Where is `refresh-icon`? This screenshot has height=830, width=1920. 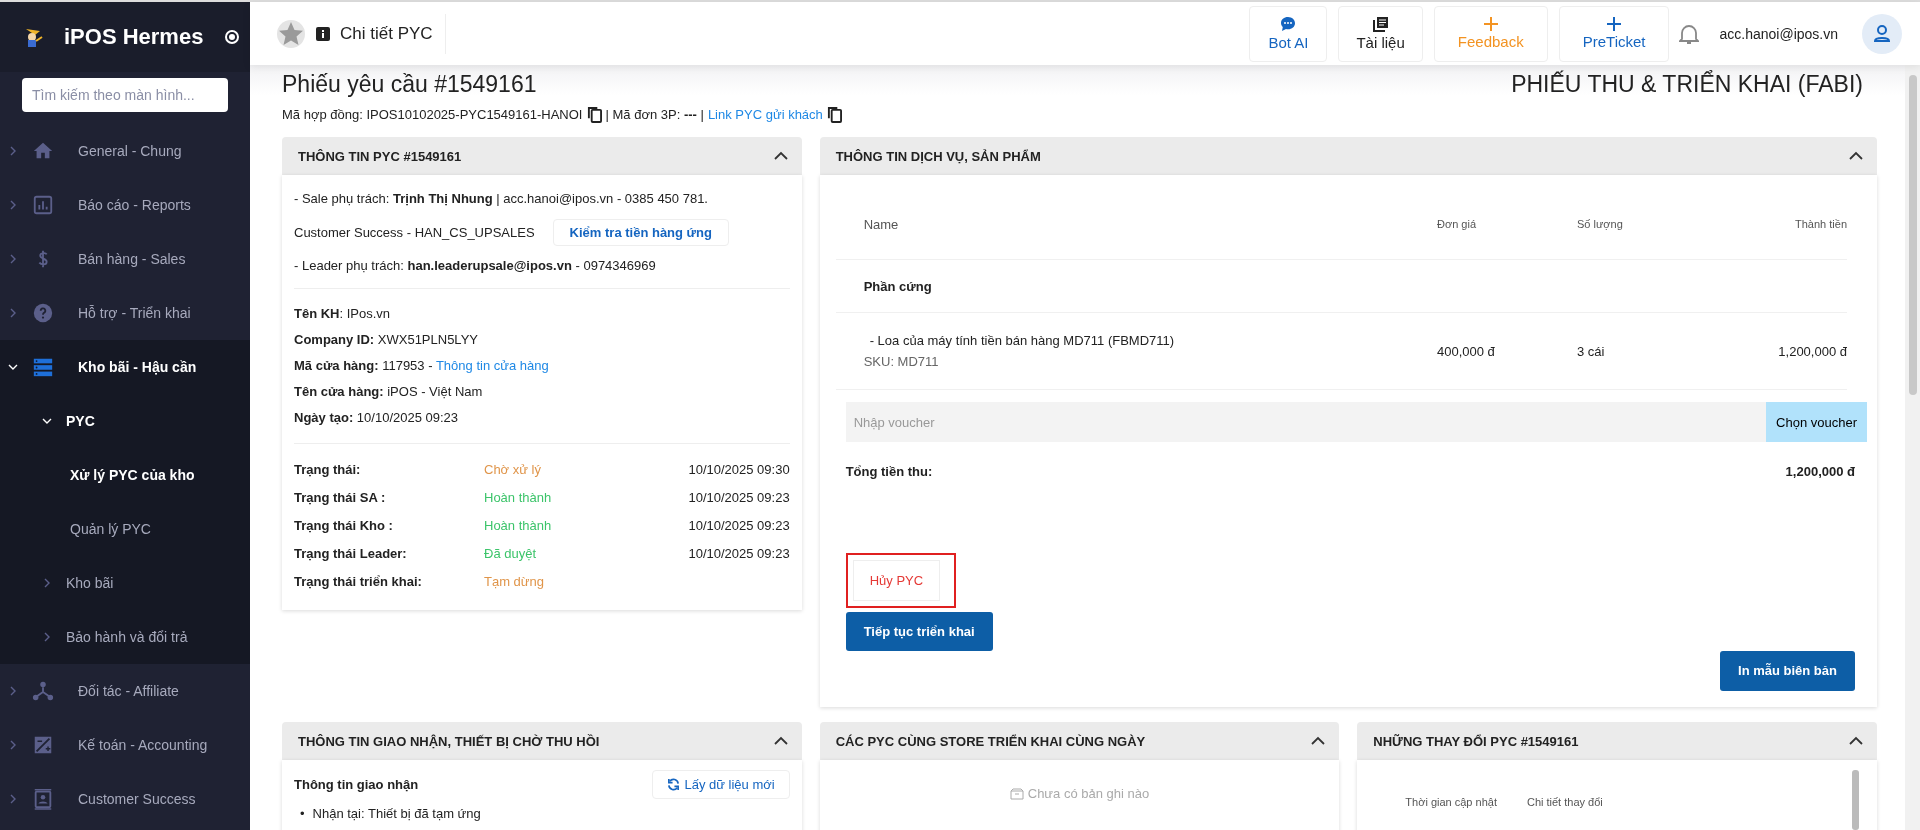
refresh-icon is located at coordinates (674, 784).